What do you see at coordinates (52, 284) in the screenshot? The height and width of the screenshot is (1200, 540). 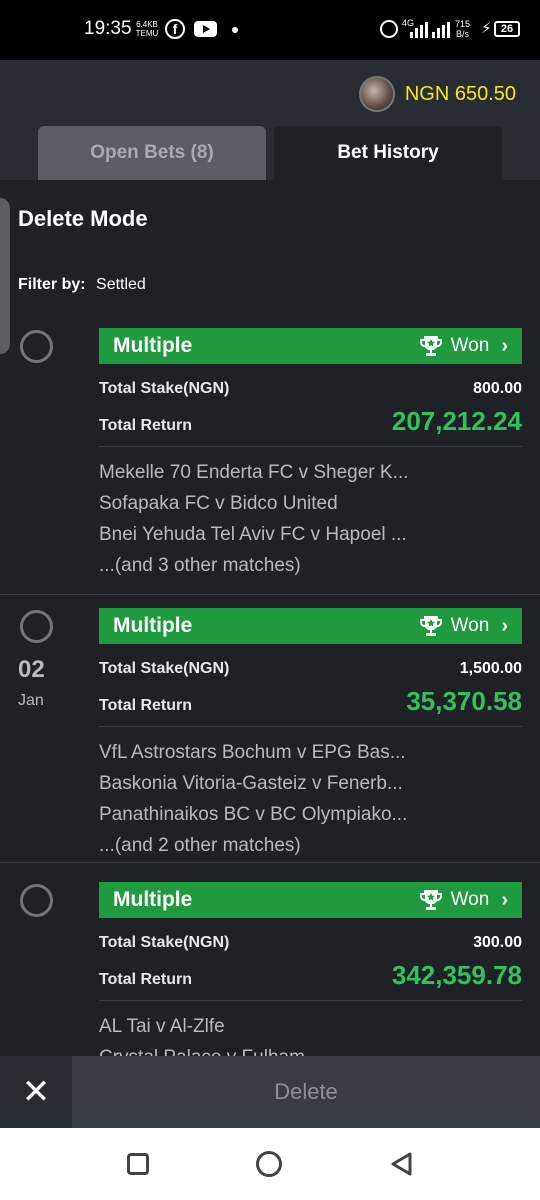 I see `filter-label: Filter by:` at bounding box center [52, 284].